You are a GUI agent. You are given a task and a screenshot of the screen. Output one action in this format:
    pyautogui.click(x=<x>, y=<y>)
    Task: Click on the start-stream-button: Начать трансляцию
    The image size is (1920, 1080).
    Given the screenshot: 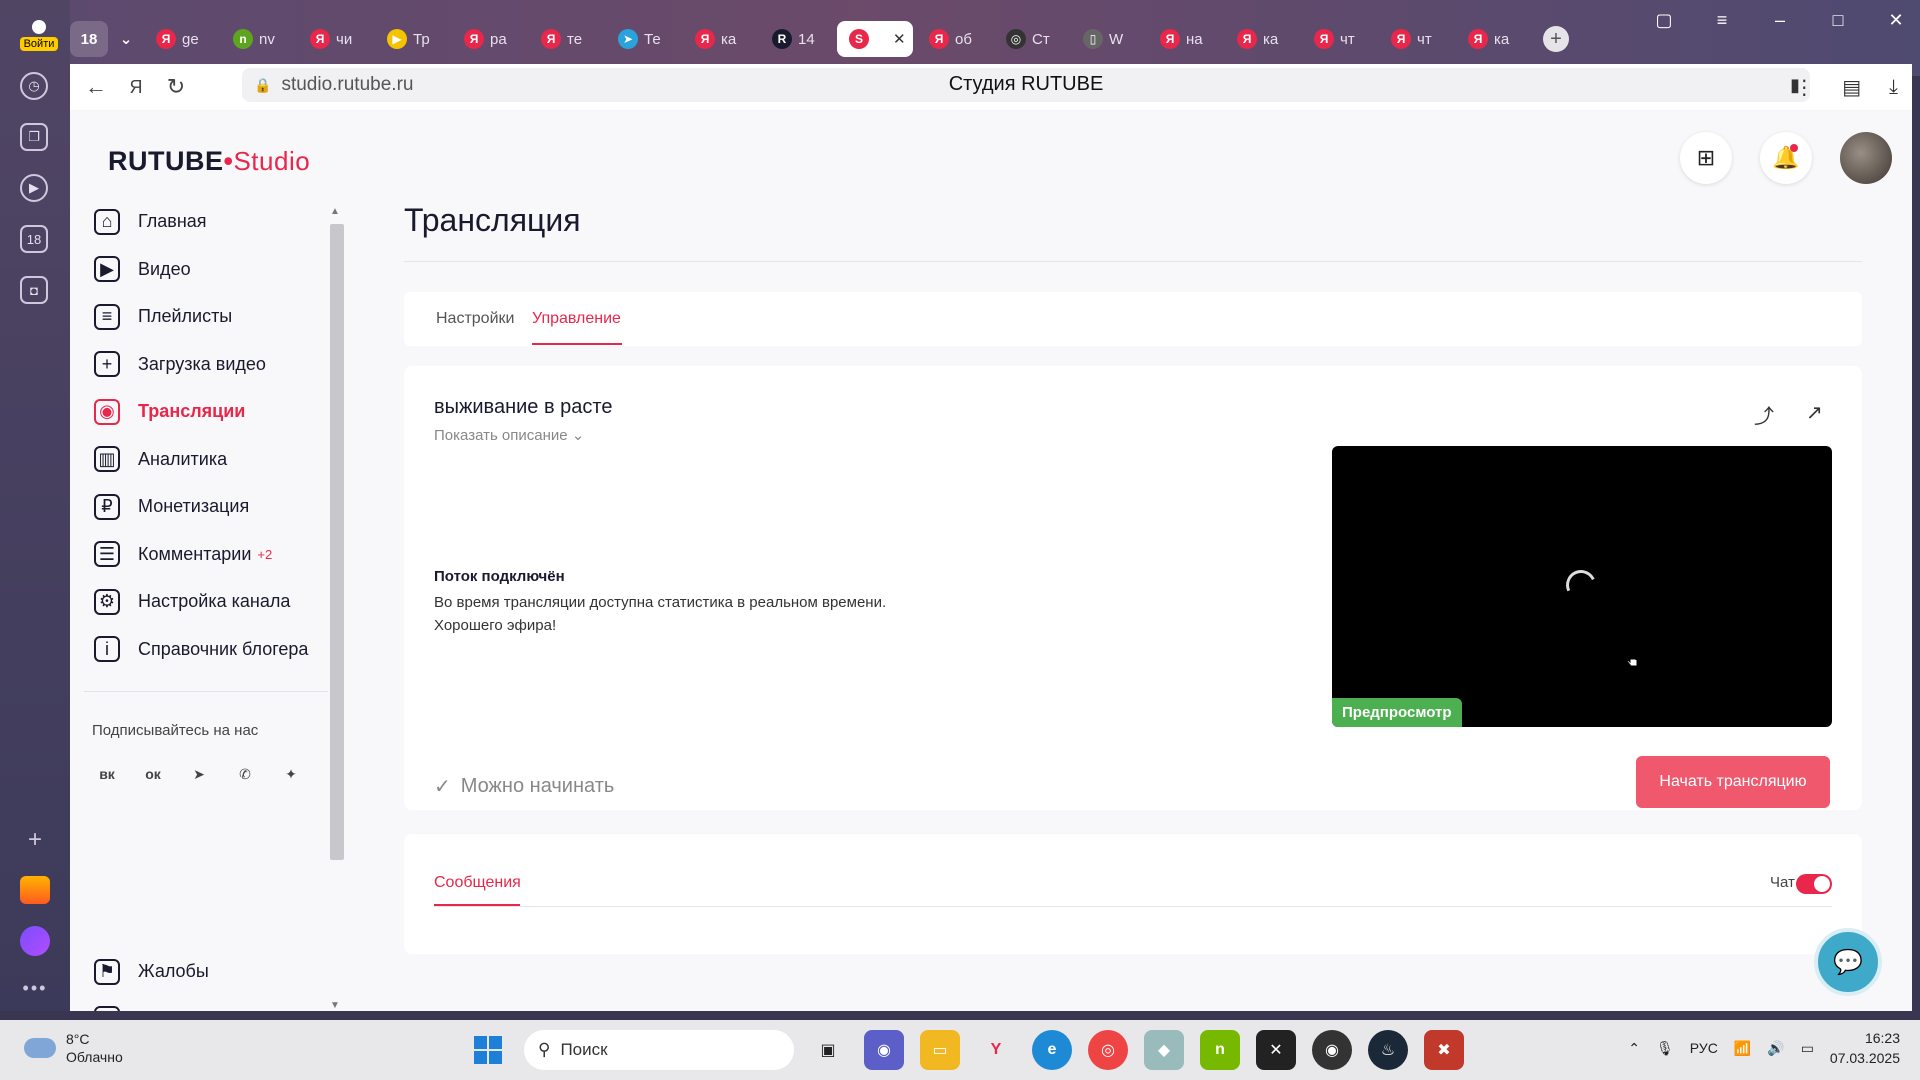 What is the action you would take?
    pyautogui.click(x=1733, y=782)
    